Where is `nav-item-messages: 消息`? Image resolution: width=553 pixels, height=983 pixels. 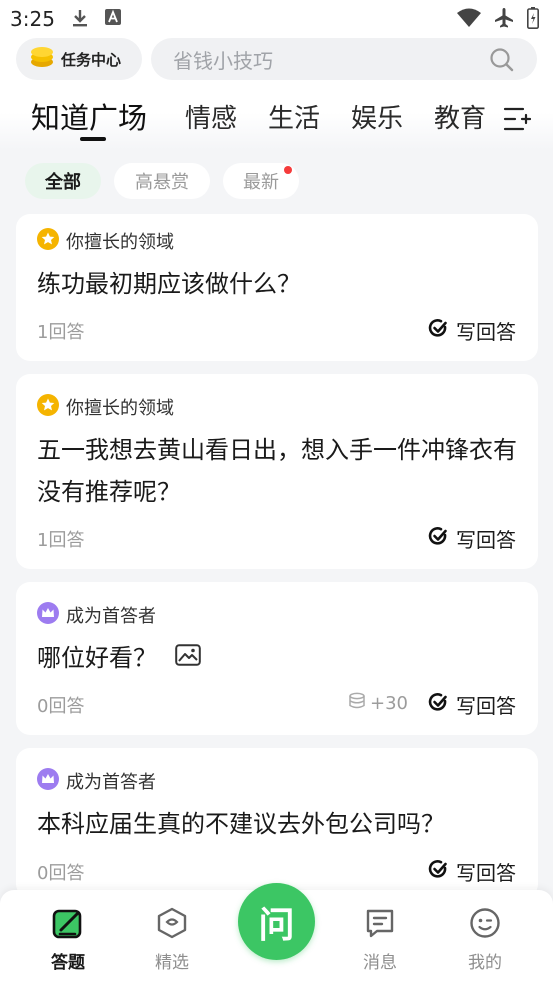
nav-item-messages: 消息 is located at coordinates (380, 939).